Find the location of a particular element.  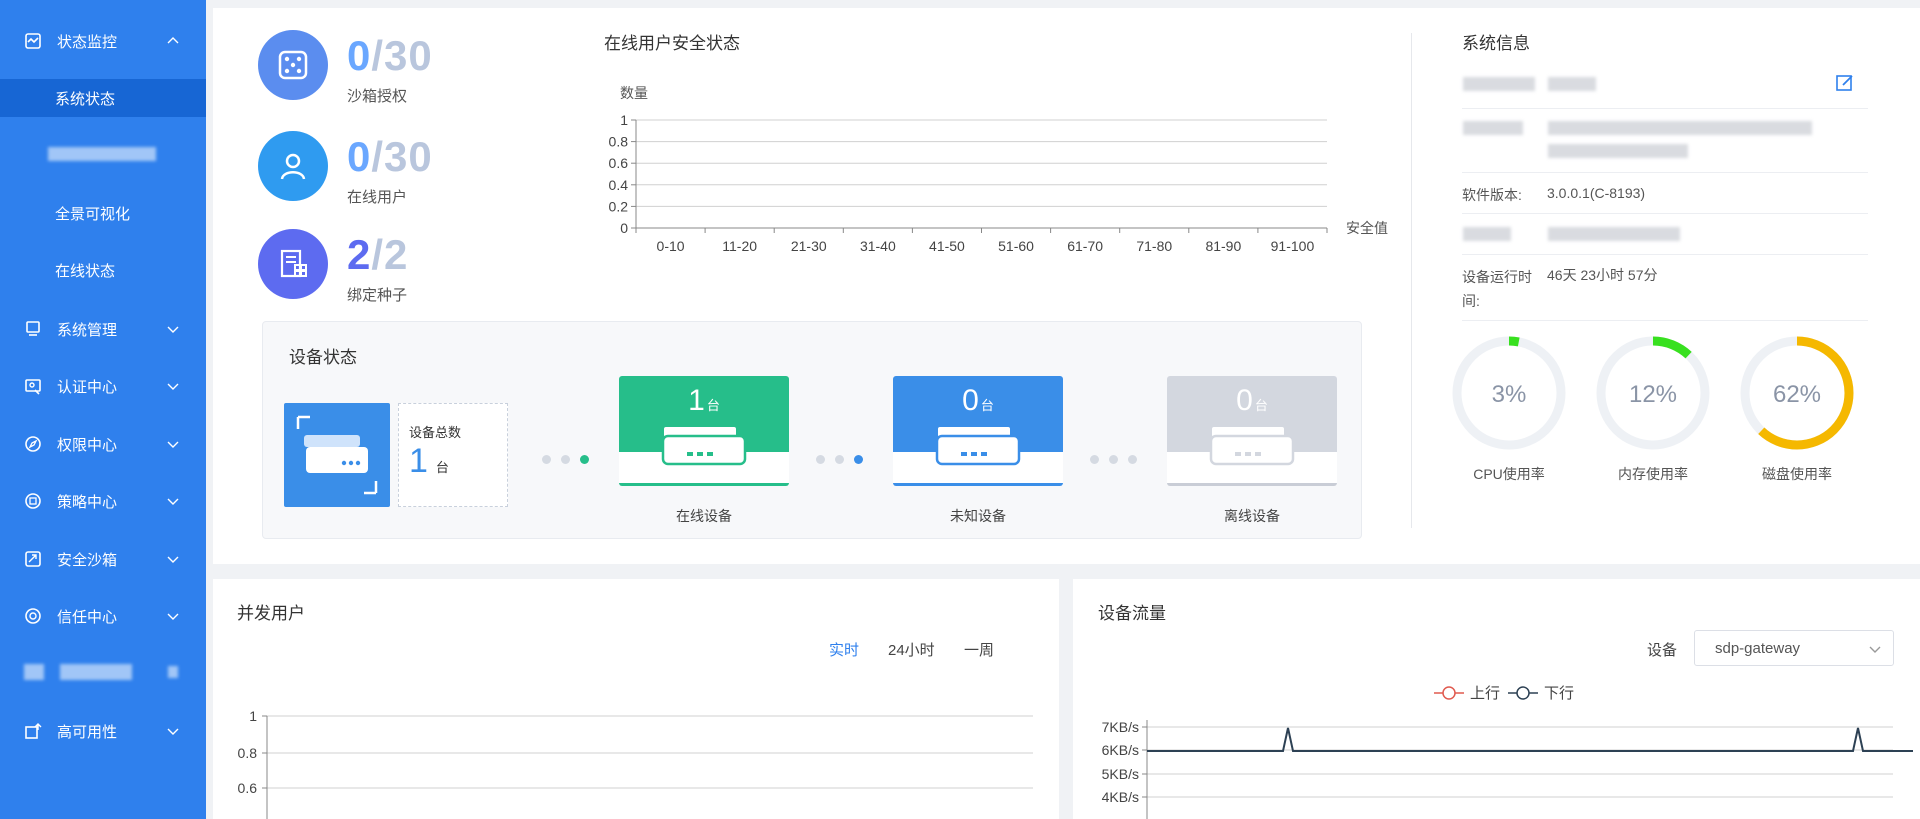

system-info-title: 系统信息 is located at coordinates (1496, 43).